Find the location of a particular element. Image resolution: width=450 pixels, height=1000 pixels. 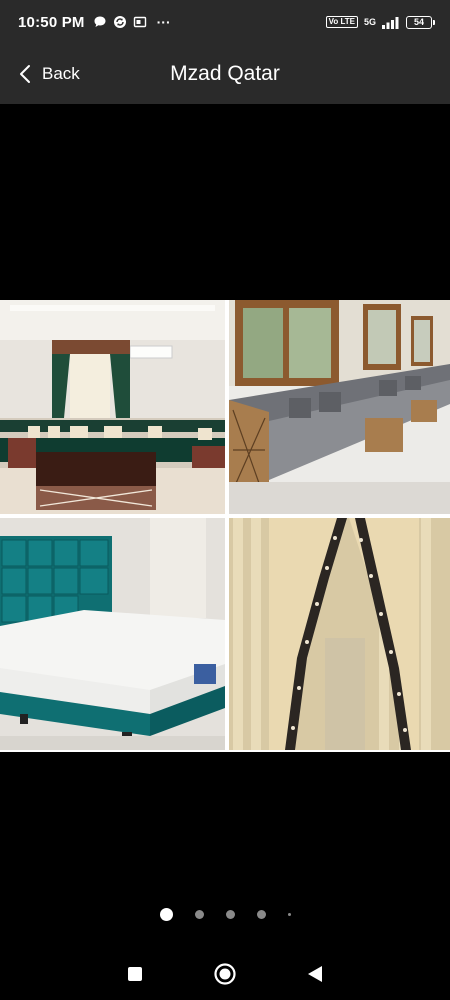

status-bar: 10:50 PM ··· Vo LTE 5G 54 is located at coordinates (225, 22).